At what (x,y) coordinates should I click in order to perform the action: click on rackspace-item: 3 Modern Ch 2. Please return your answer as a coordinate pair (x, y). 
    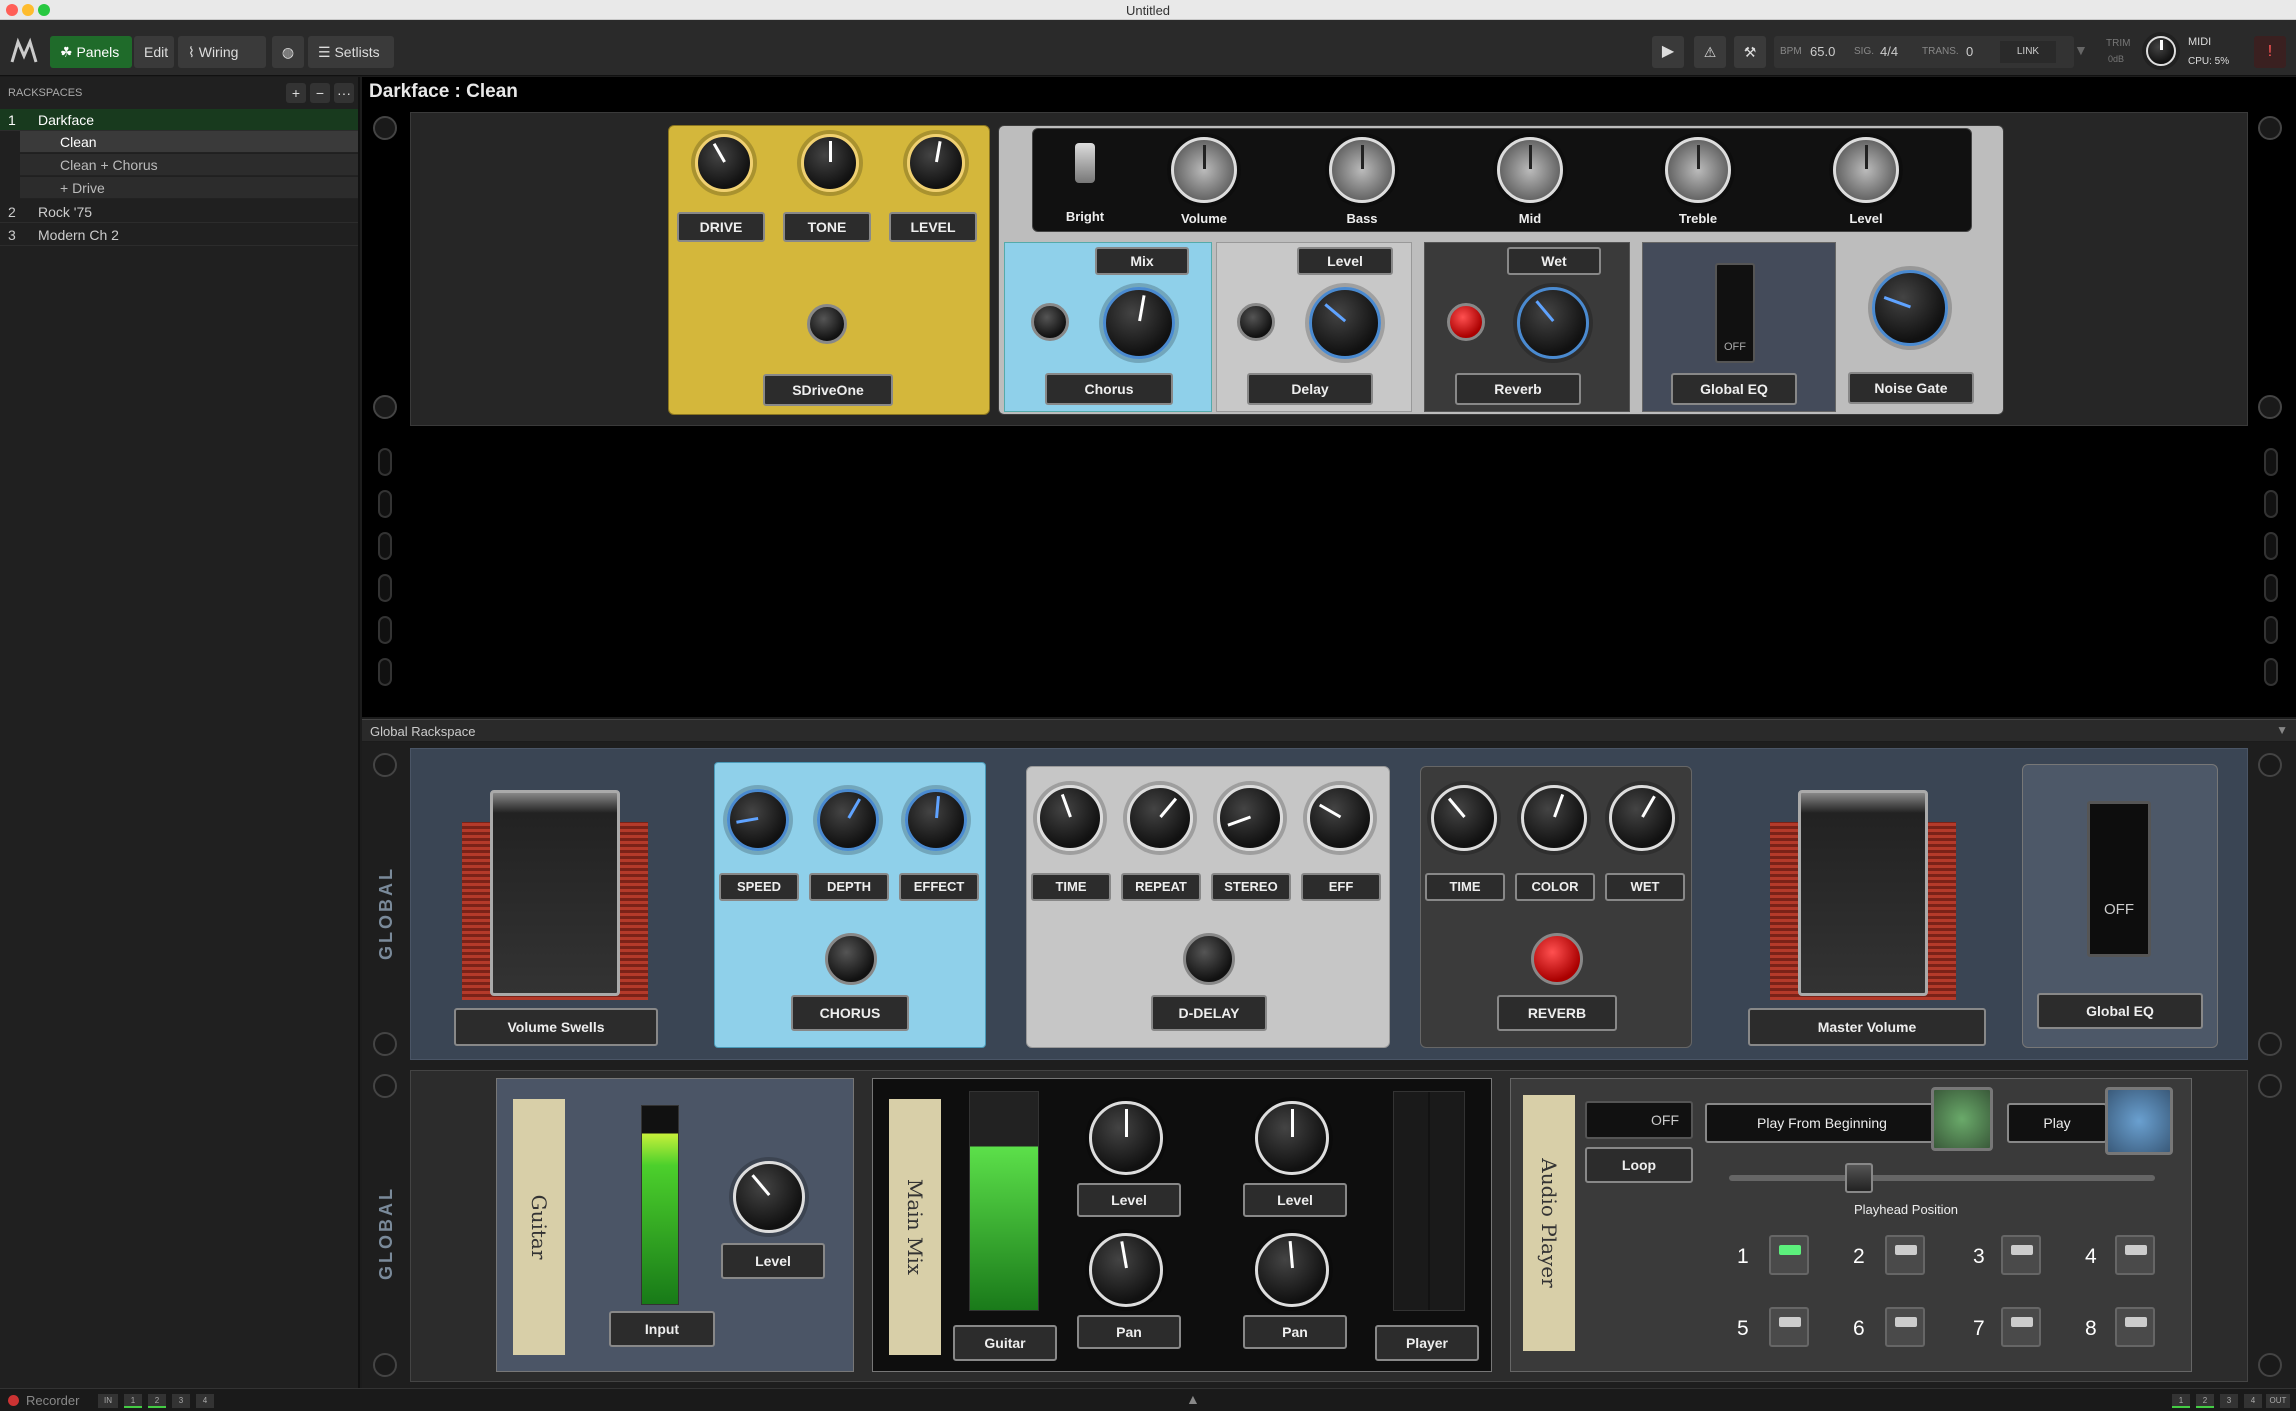
    Looking at the image, I should click on (179, 235).